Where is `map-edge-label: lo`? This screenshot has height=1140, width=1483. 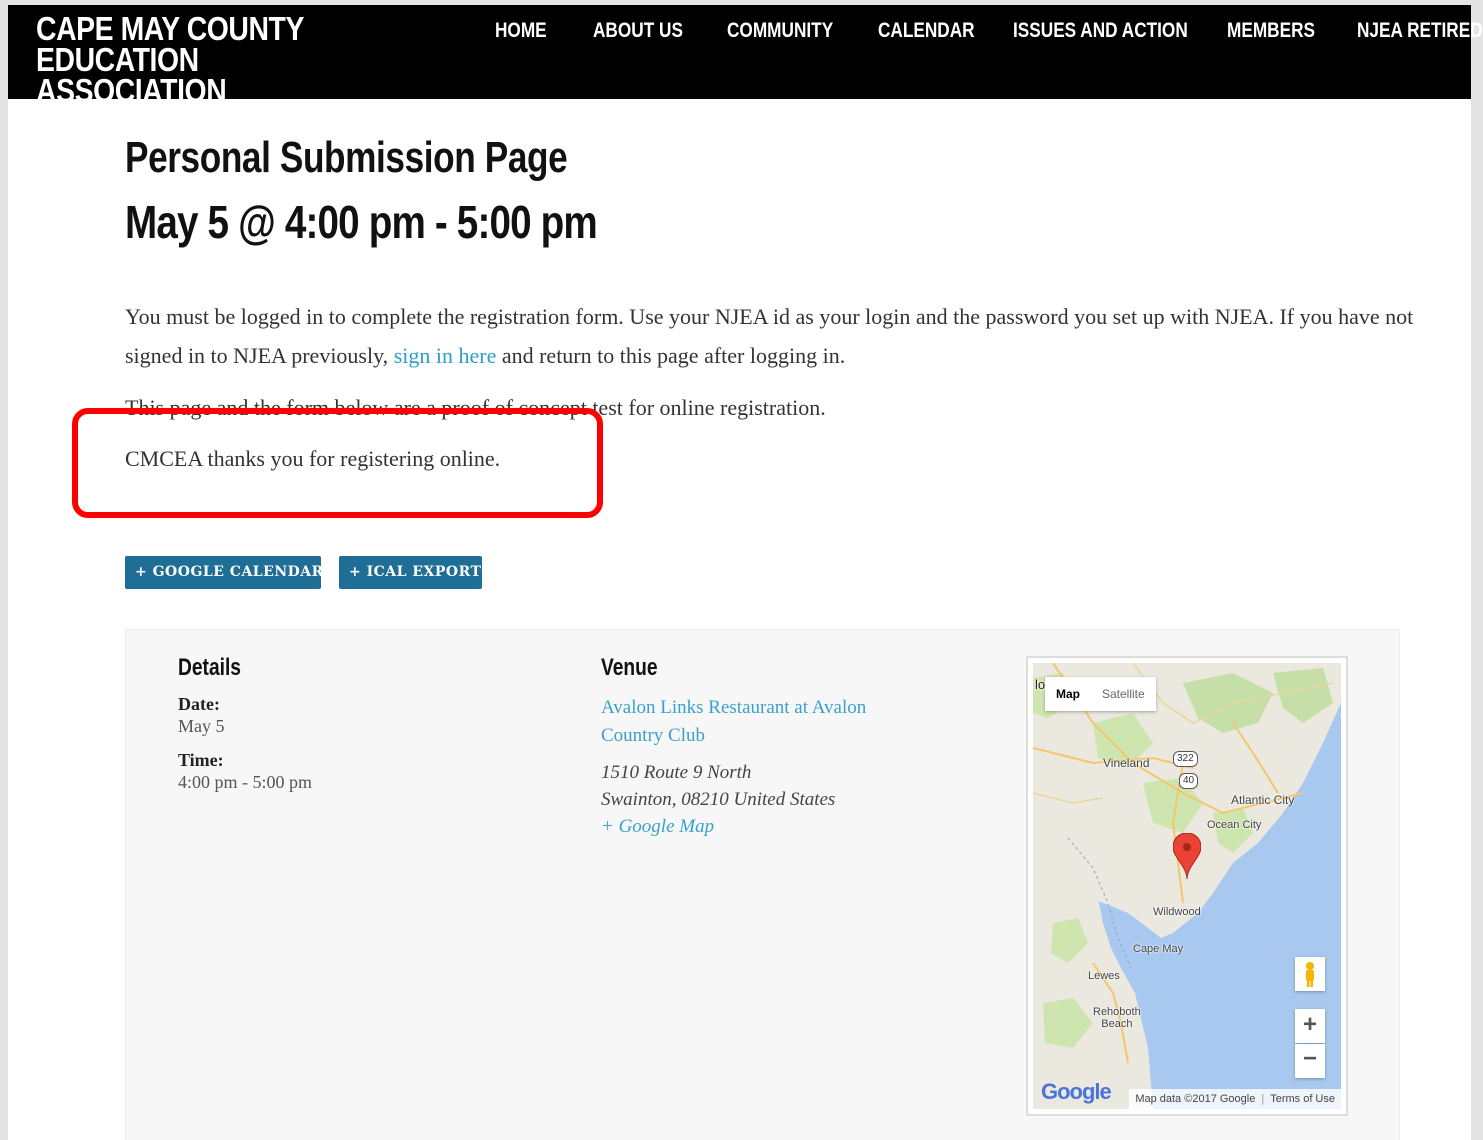
map-edge-label: lo is located at coordinates (1040, 684).